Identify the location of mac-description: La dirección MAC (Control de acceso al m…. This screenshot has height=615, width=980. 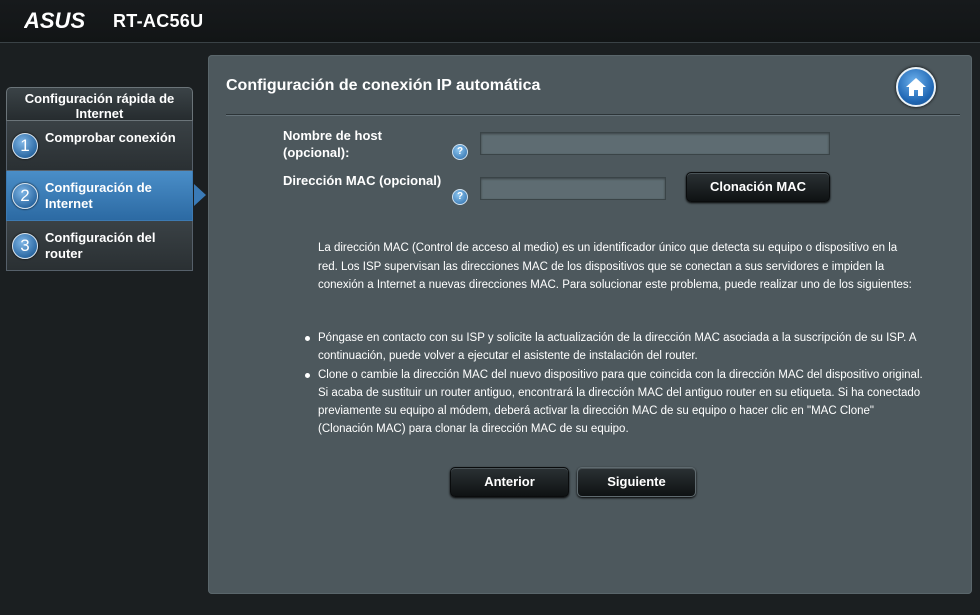
(618, 267).